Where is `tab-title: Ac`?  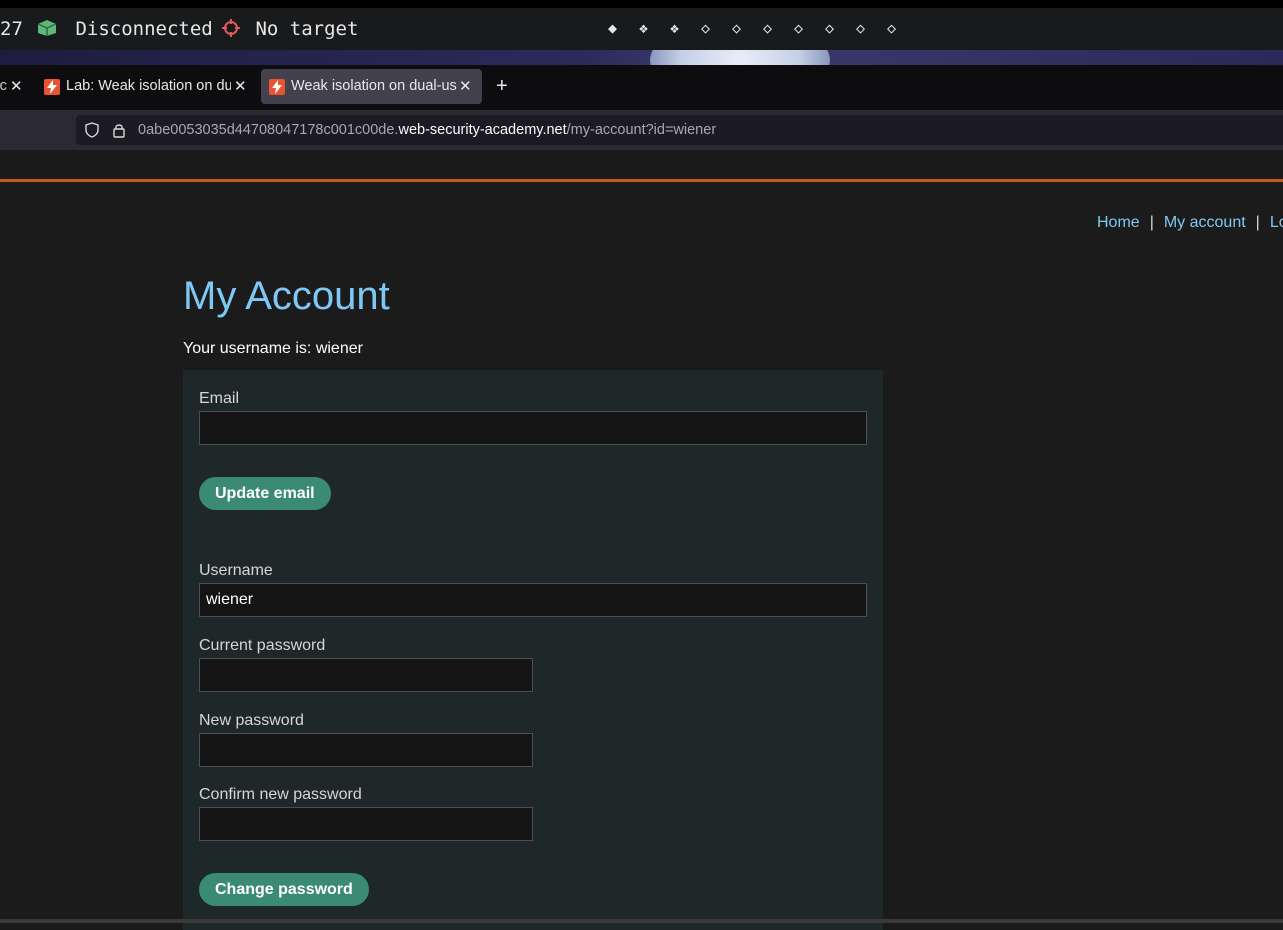
tab-title: Ac is located at coordinates (3, 86).